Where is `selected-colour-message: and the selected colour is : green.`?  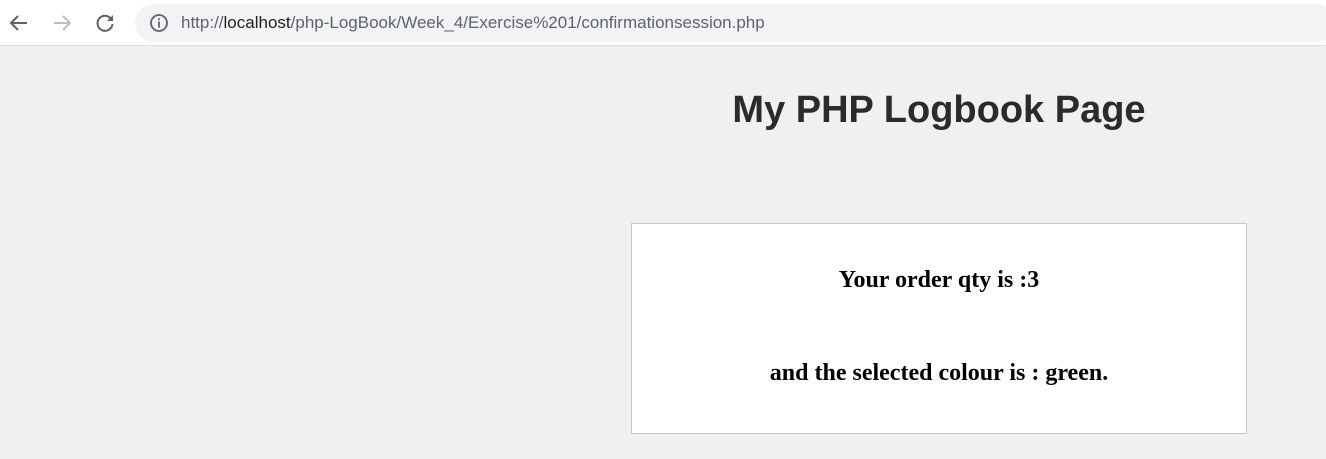 selected-colour-message: and the selected colour is : green. is located at coordinates (939, 373).